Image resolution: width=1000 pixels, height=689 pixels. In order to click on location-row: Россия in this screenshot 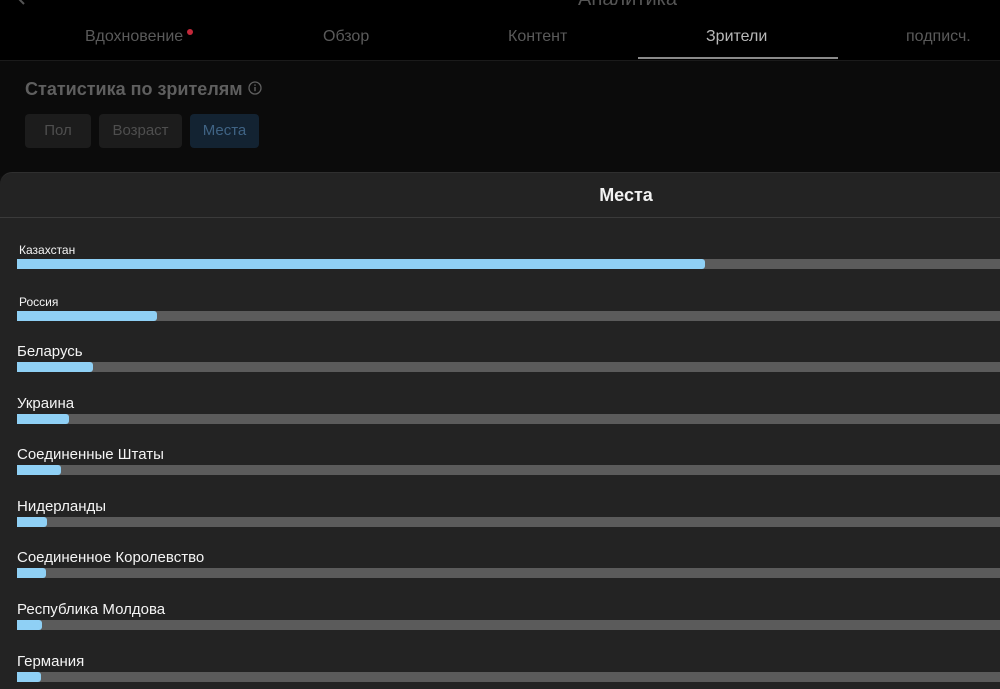, I will do `click(500, 318)`.